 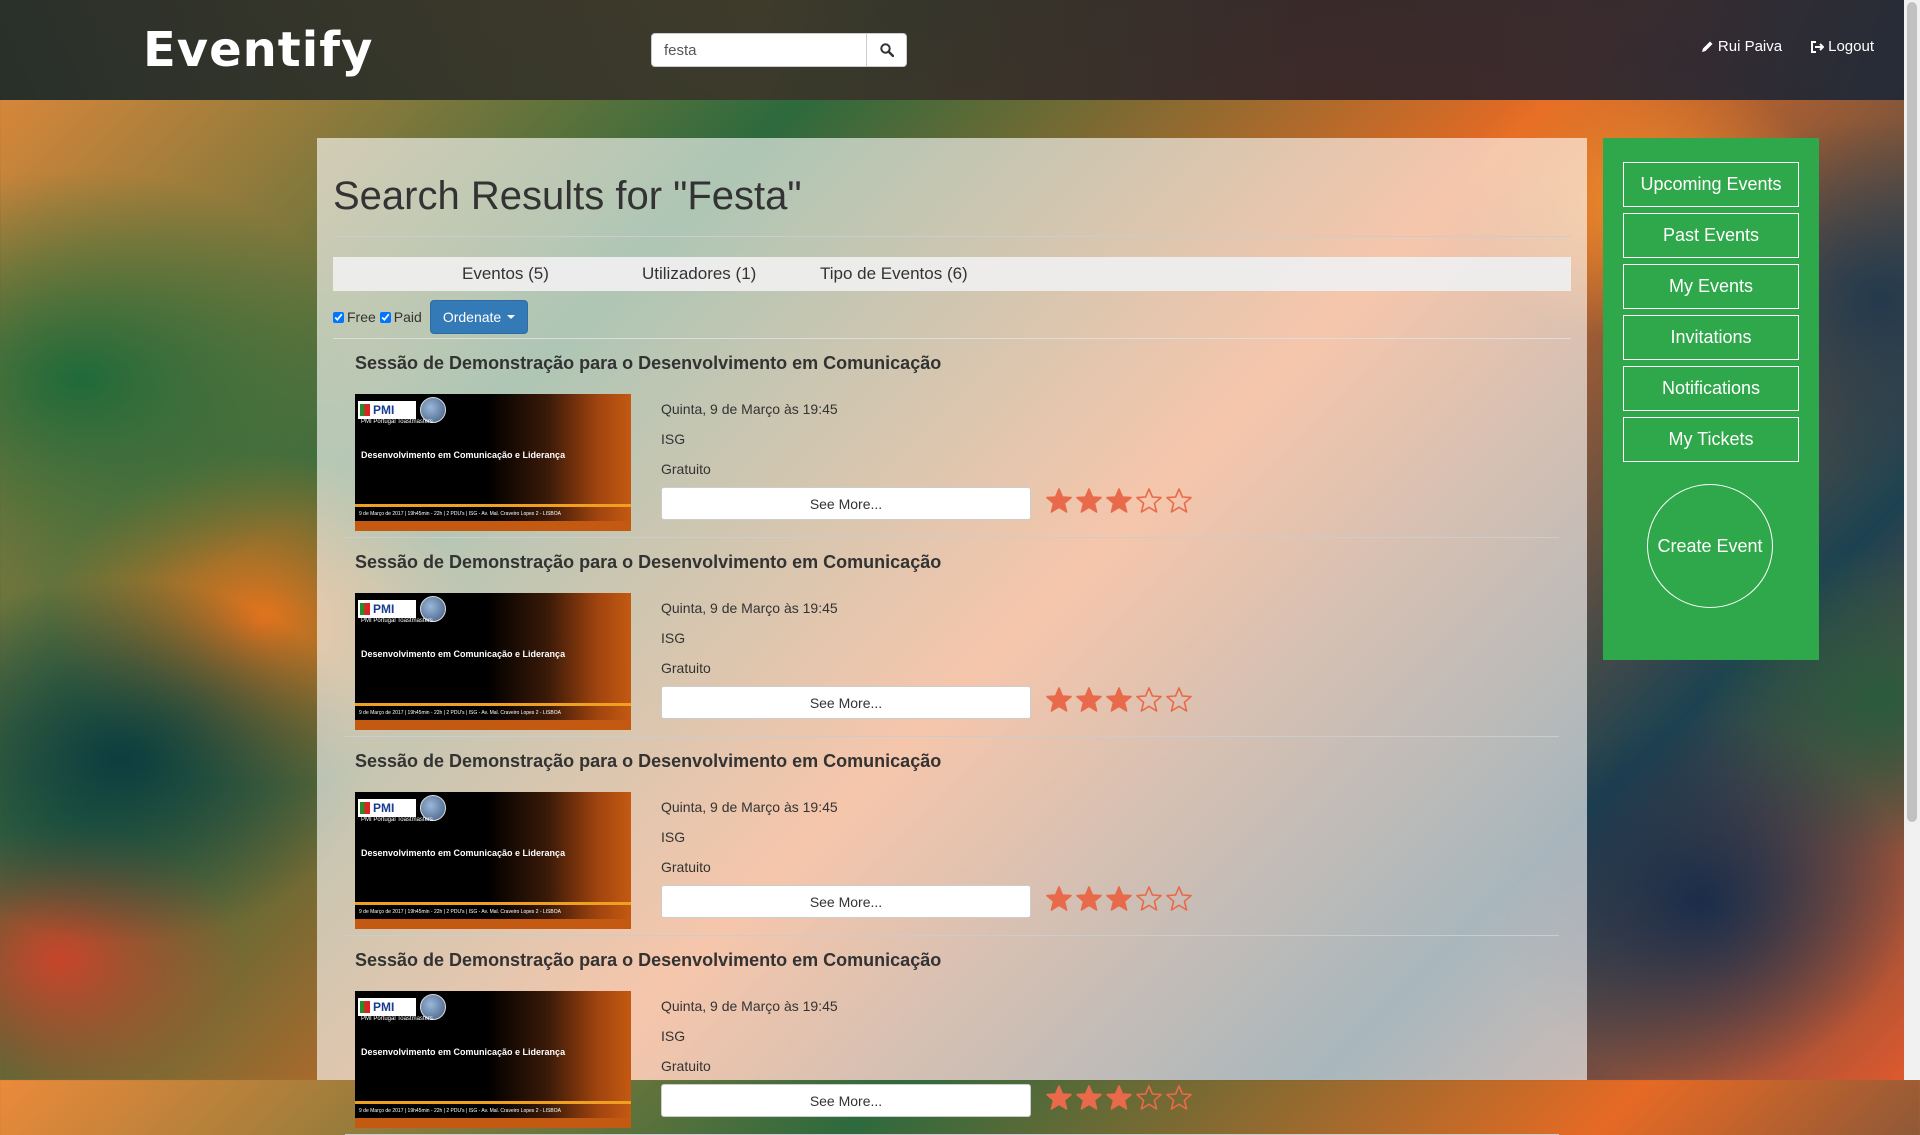 I want to click on search-form, so click(x=779, y=50).